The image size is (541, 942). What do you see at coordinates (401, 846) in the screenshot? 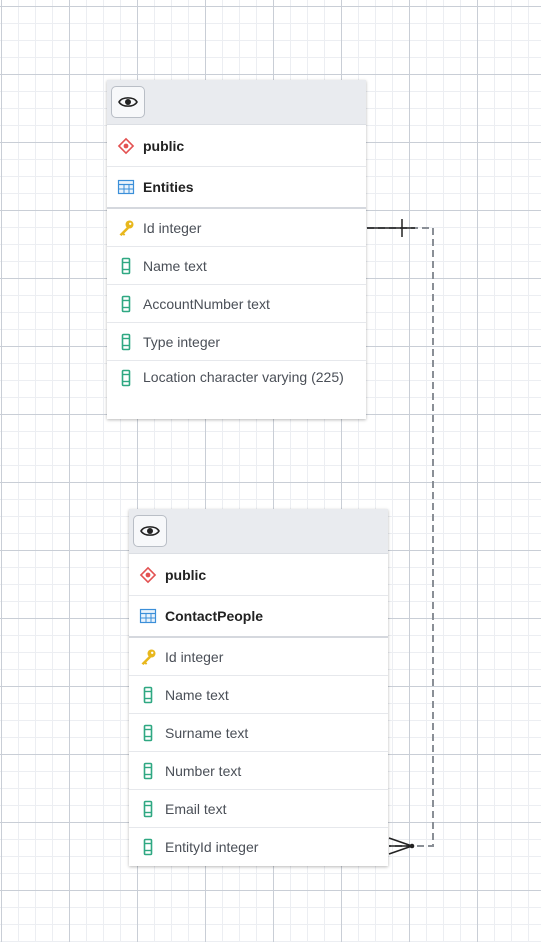
I see `many-cardinality-marker` at bounding box center [401, 846].